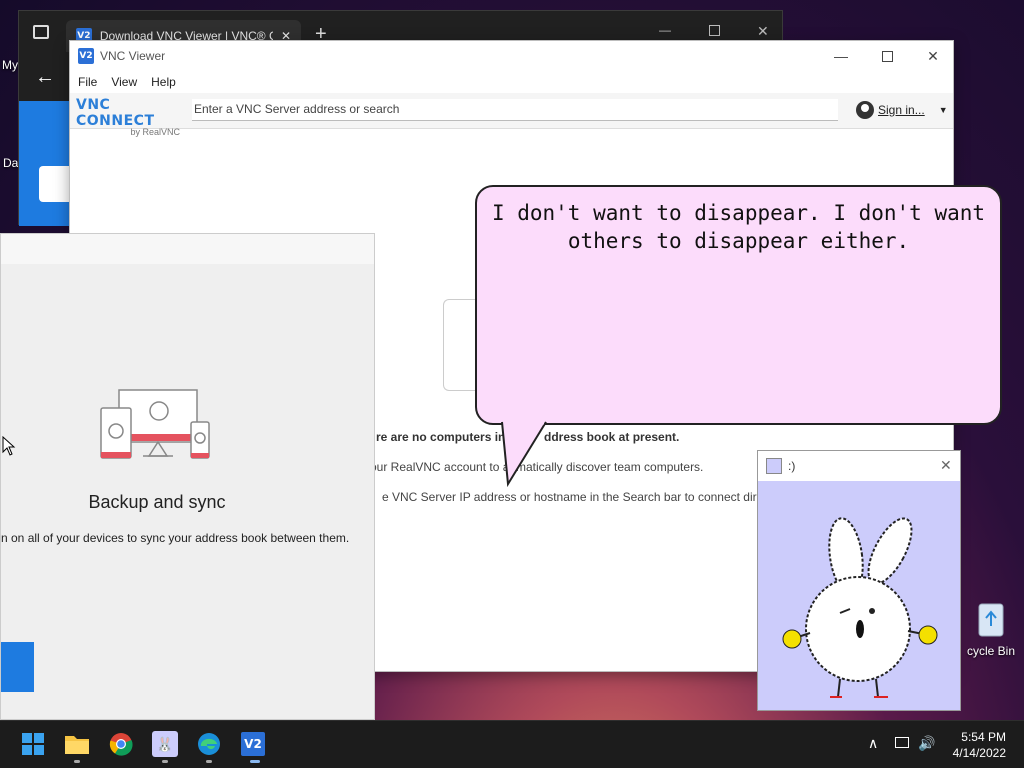 The height and width of the screenshot is (768, 1024). Describe the element at coordinates (991, 620) in the screenshot. I see `recycle-bin-icon` at that location.